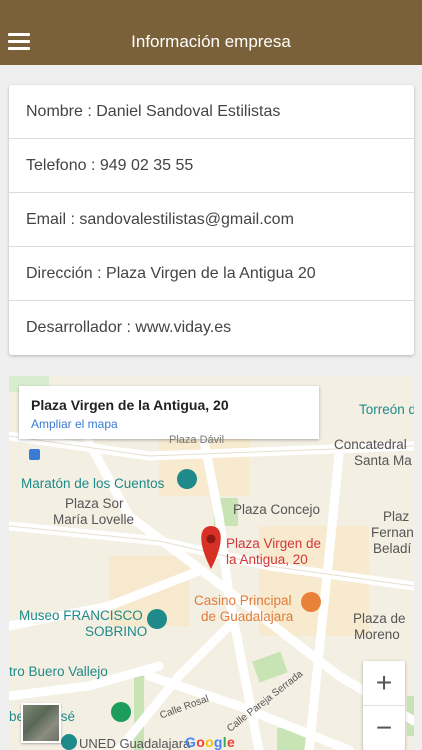 Image resolution: width=422 pixels, height=750 pixels. Describe the element at coordinates (210, 742) in the screenshot. I see `google-logo: Google` at that location.